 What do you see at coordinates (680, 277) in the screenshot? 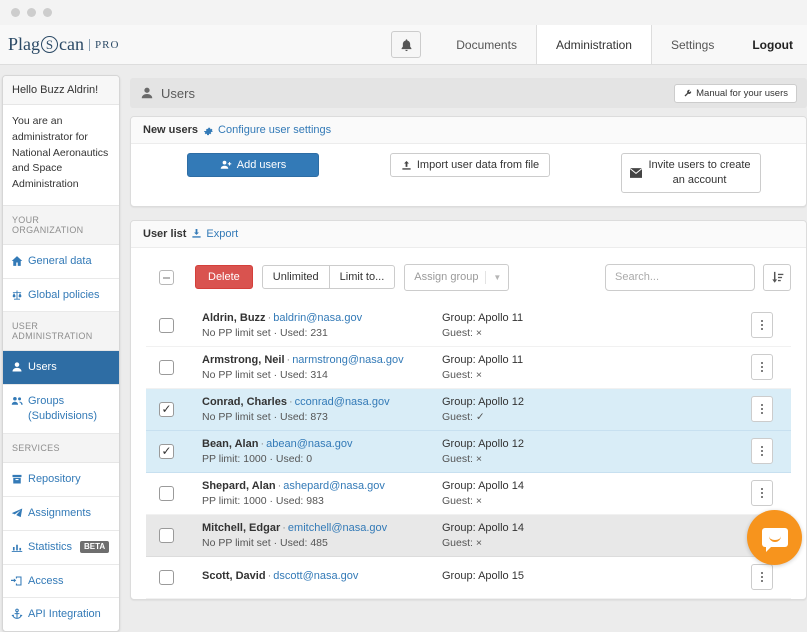
I see `search-input` at bounding box center [680, 277].